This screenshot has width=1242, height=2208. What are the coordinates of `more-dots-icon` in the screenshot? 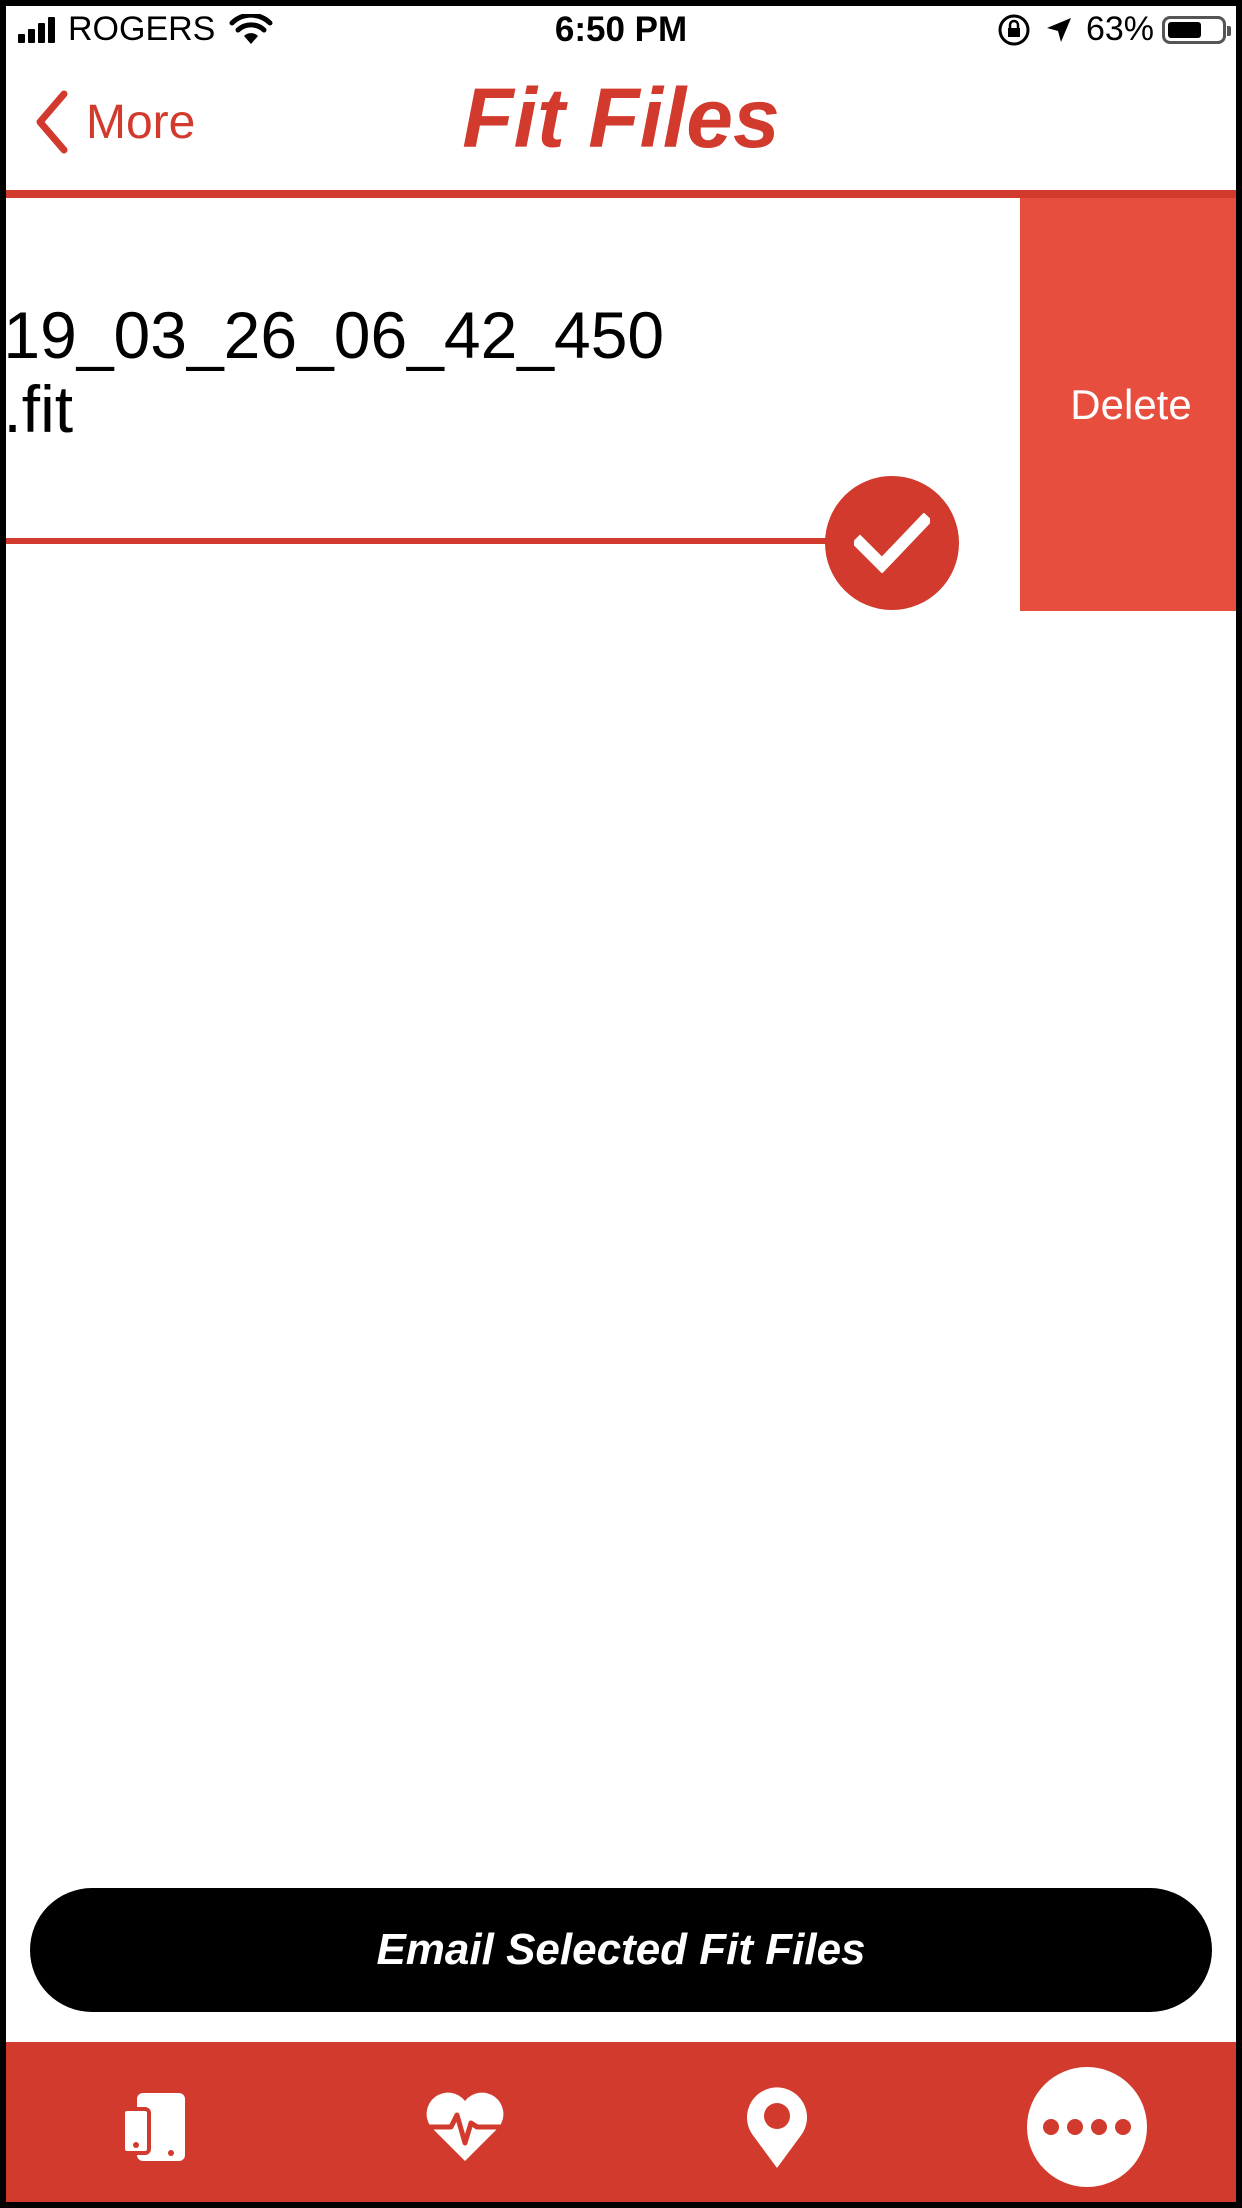 It's located at (1087, 2127).